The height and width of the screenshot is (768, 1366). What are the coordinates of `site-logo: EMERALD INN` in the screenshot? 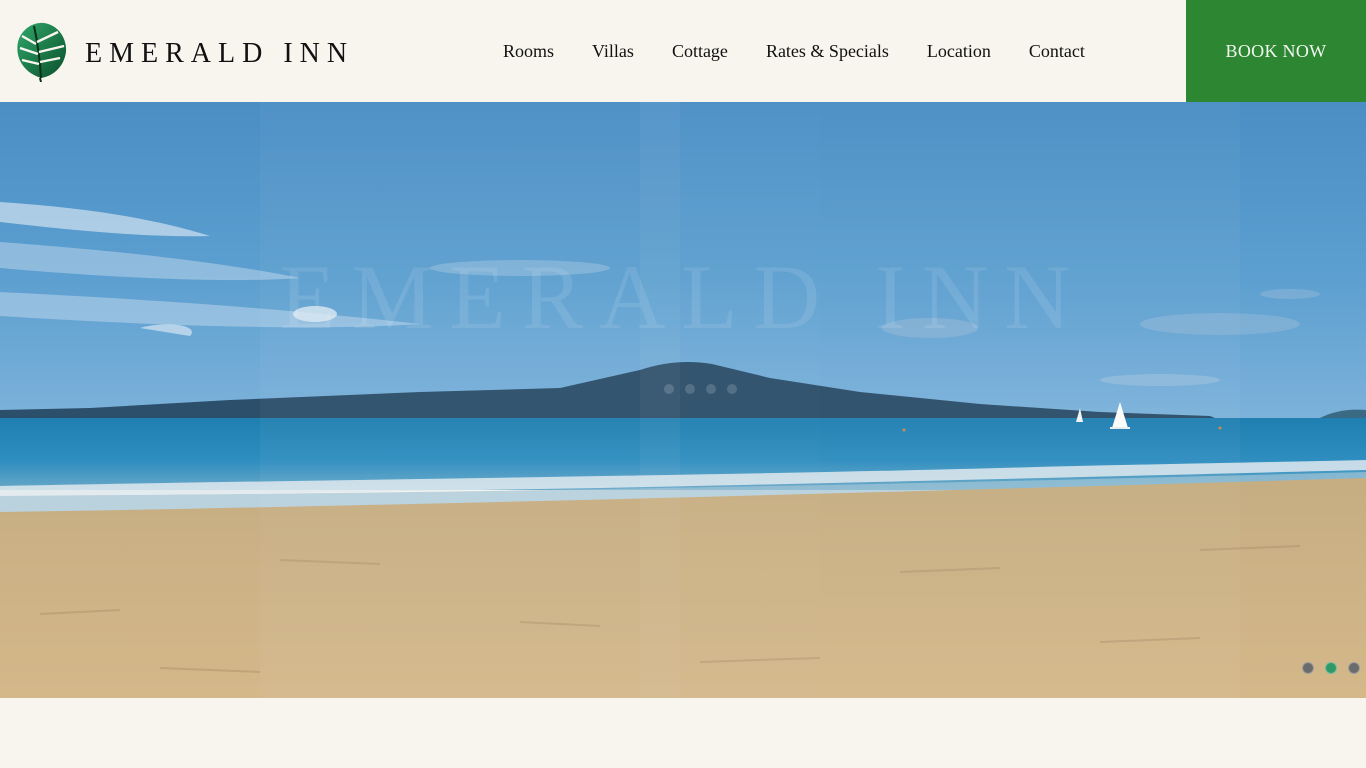 It's located at (180, 51).